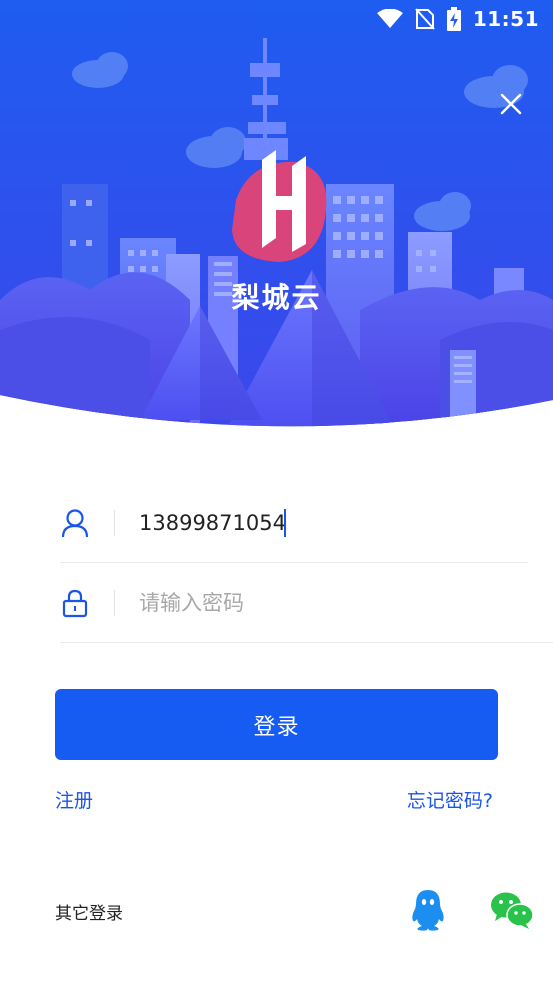  What do you see at coordinates (333, 522) in the screenshot?
I see `username-input: 13899871054` at bounding box center [333, 522].